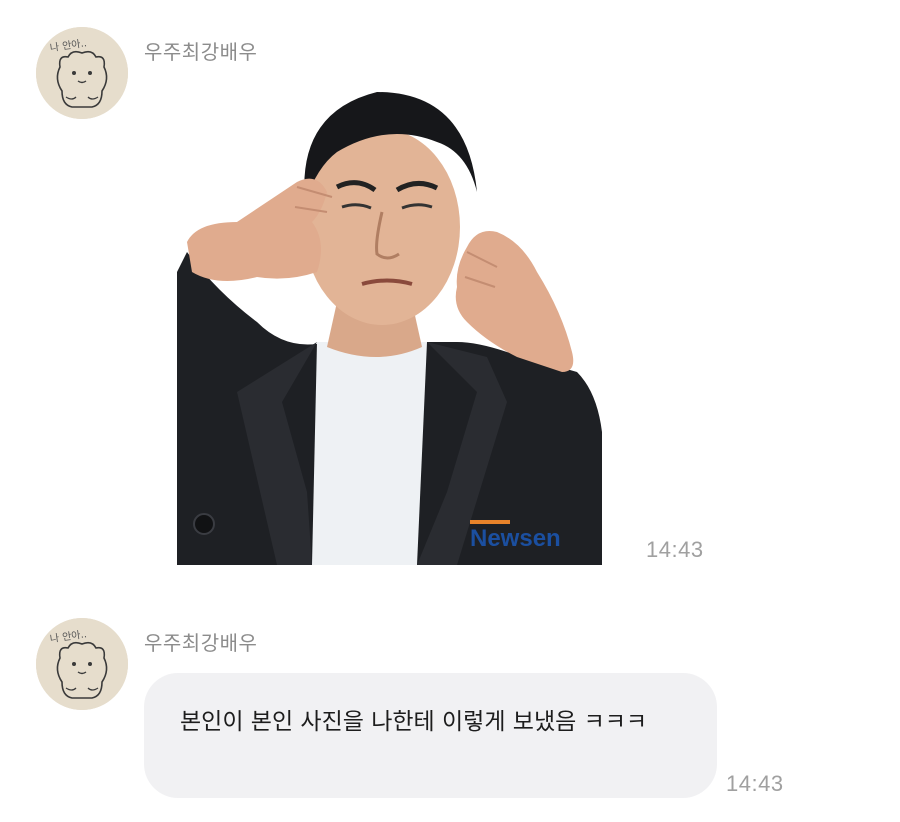  Describe the element at coordinates (515, 538) in the screenshot. I see `watermark: Newsen` at that location.